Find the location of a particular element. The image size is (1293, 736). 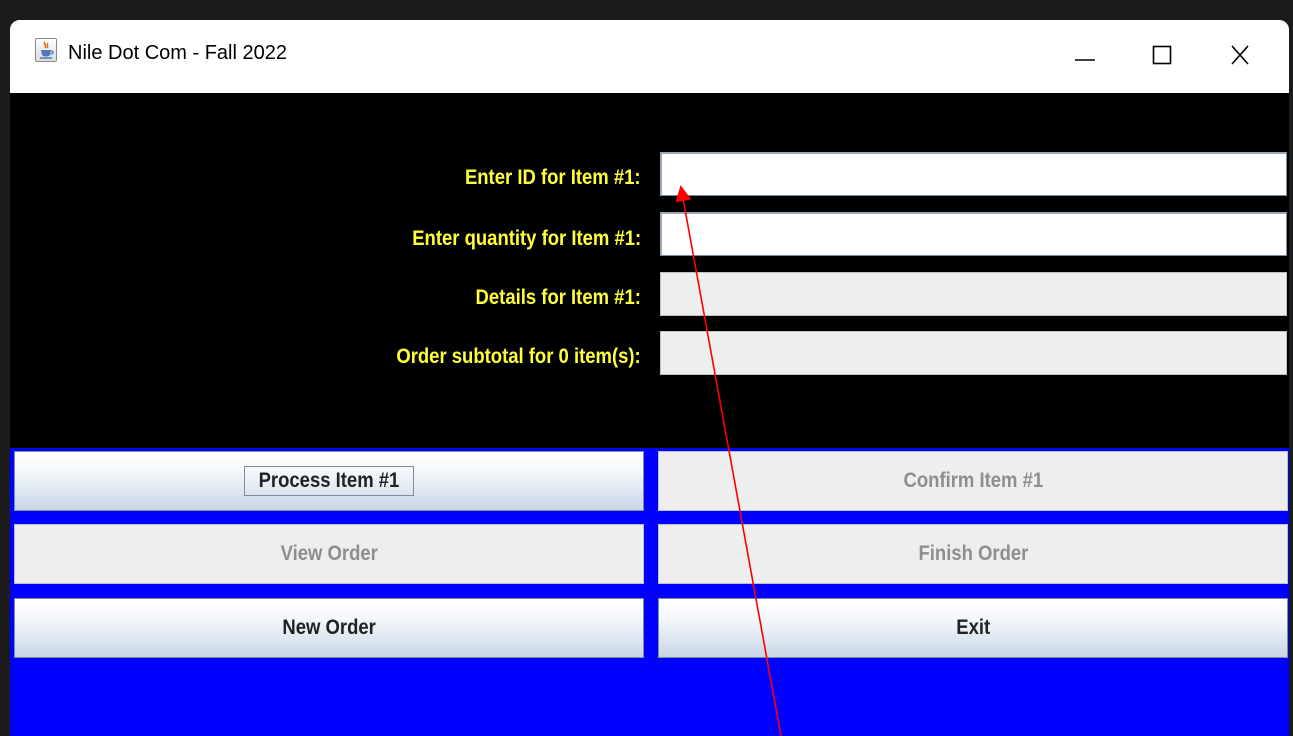

finish-order-button: Finish Order is located at coordinates (973, 554).